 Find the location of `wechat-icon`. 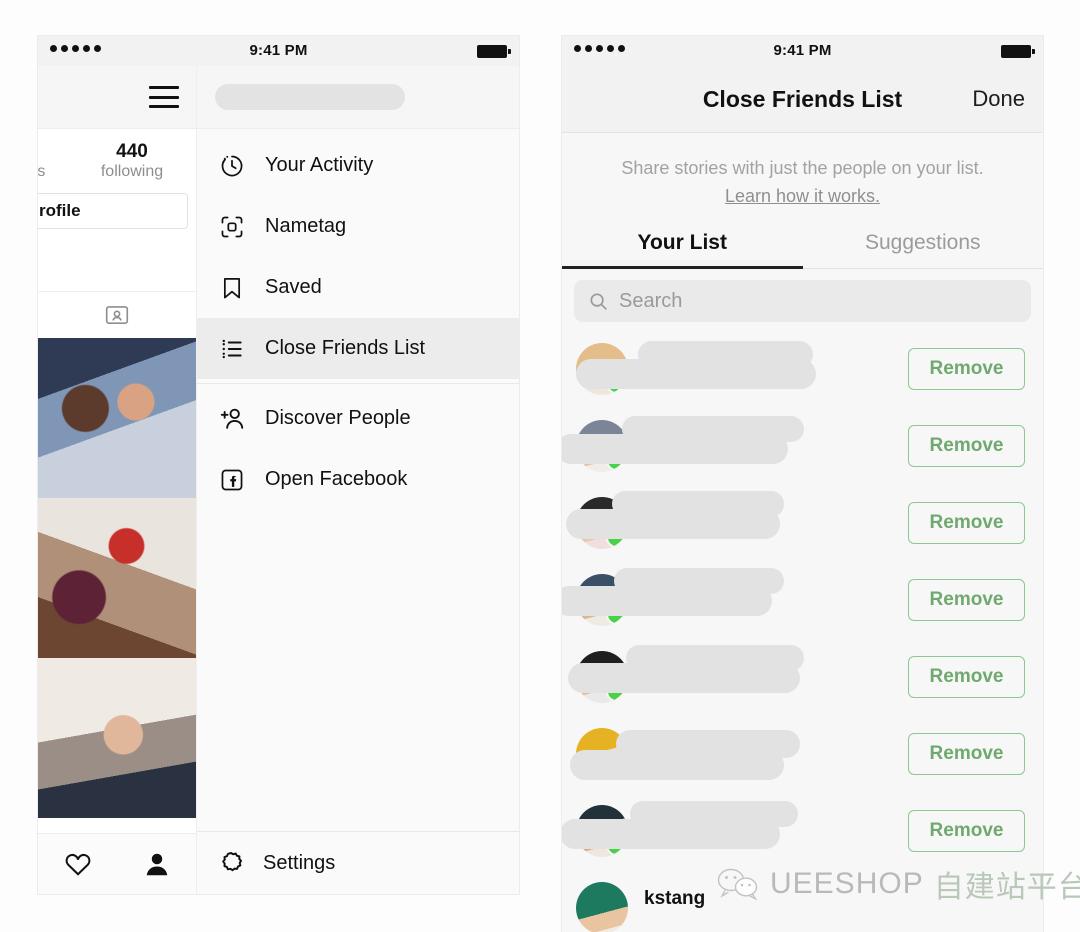

wechat-icon is located at coordinates (738, 884).